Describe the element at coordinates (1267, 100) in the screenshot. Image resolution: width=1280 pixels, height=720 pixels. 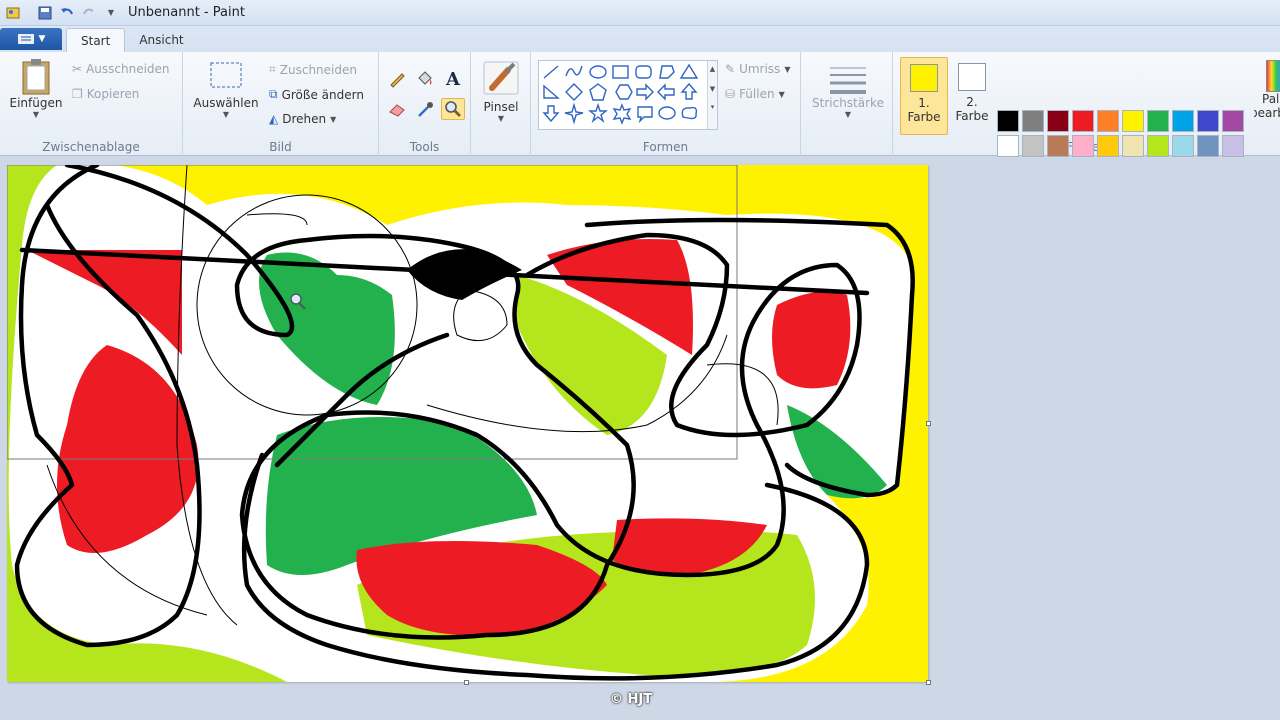
I see `edit-colors-button: Pal bearb` at that location.